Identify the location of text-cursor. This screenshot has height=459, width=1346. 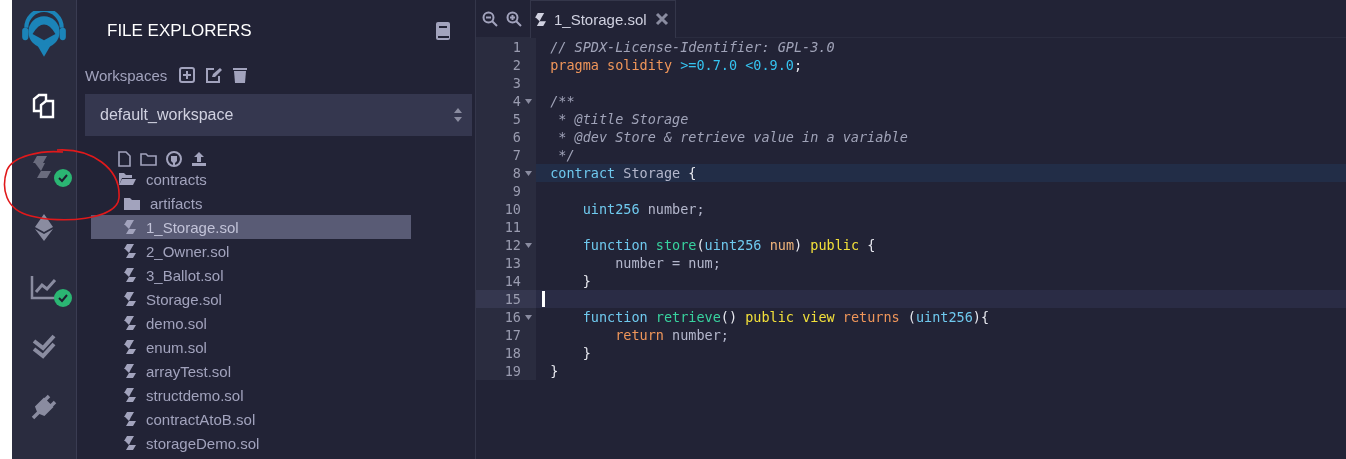
(543, 299).